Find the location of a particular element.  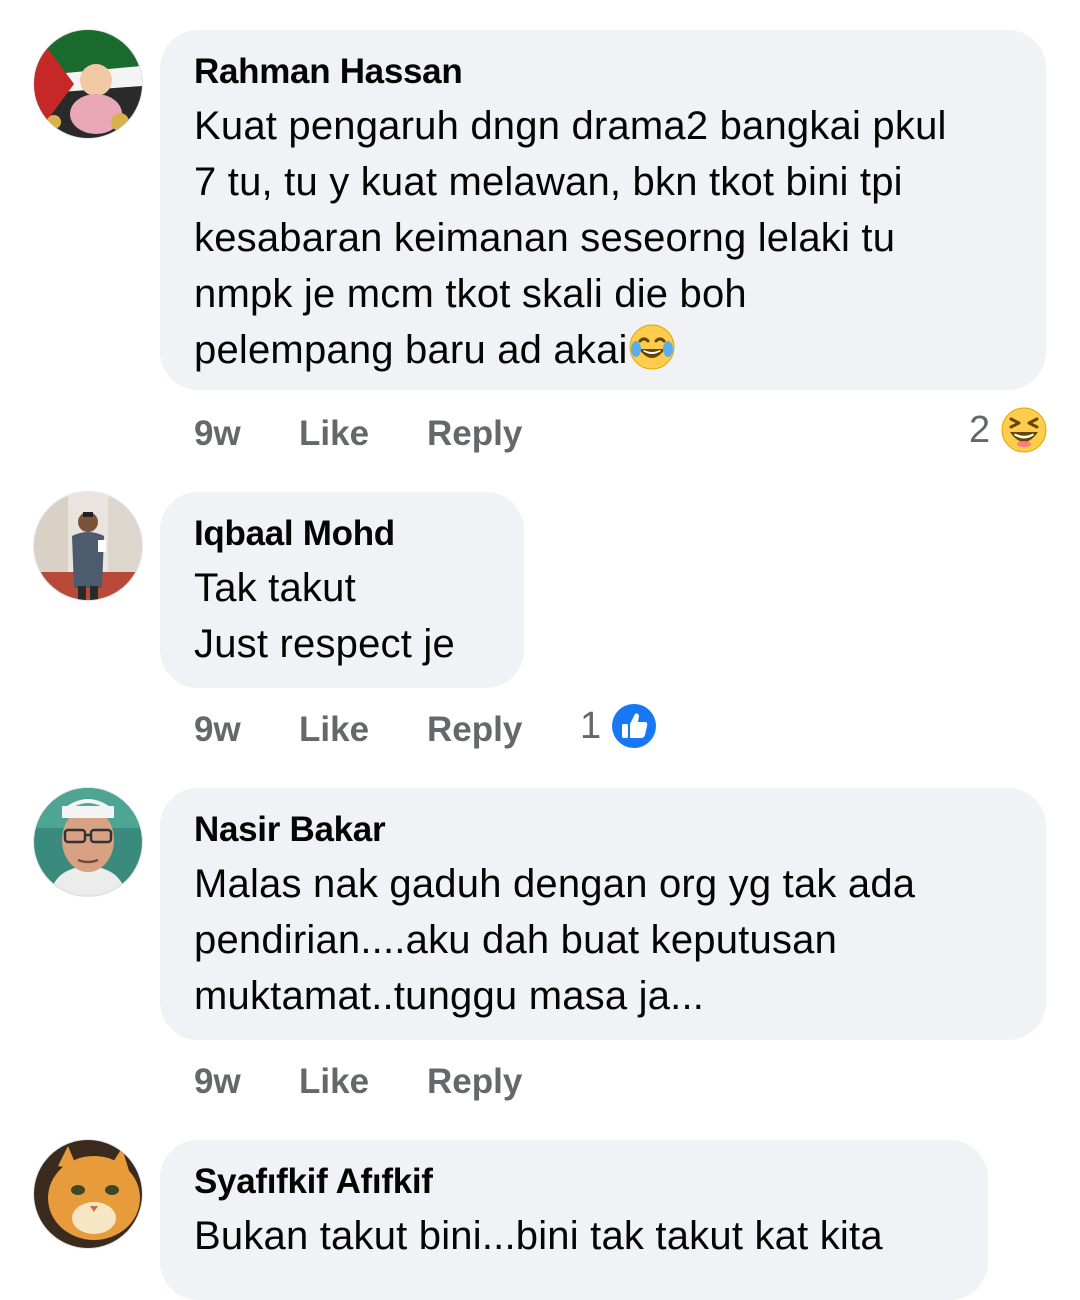

comment-author: Nasir Bakar is located at coordinates (603, 830).